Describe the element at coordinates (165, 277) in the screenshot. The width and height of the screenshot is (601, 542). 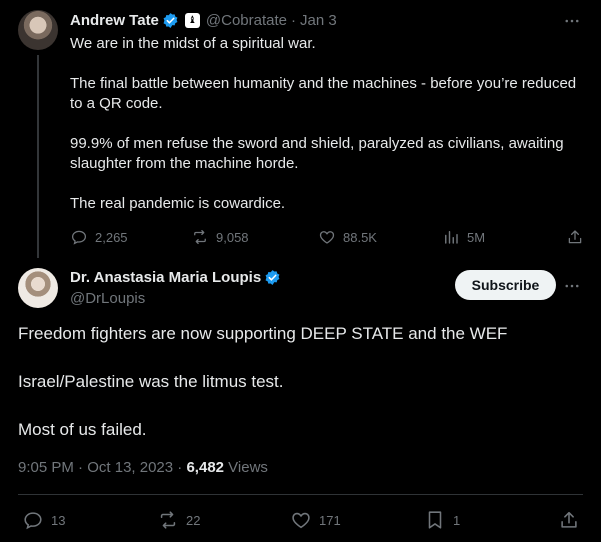
I see `author-name: Dr. Anastasia Maria Loupis` at that location.